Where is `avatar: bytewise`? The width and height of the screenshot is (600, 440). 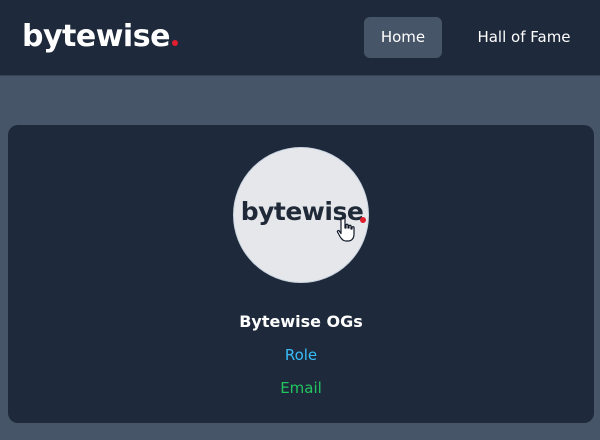
avatar: bytewise is located at coordinates (301, 215).